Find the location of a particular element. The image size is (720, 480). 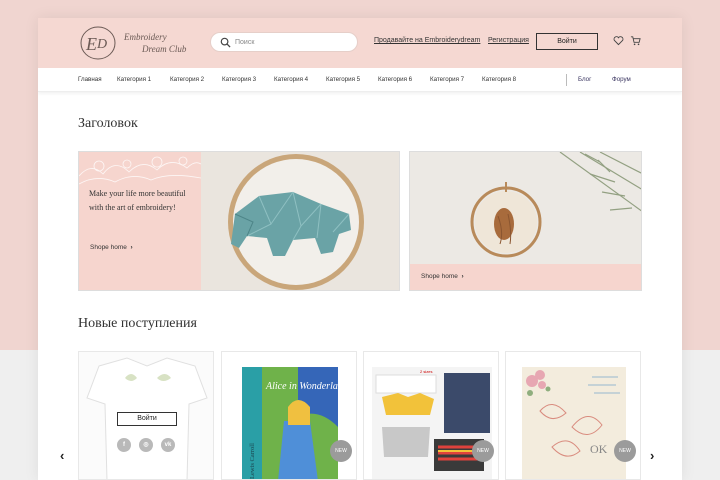

chevron-left-icon: ‹ is located at coordinates (62, 455).